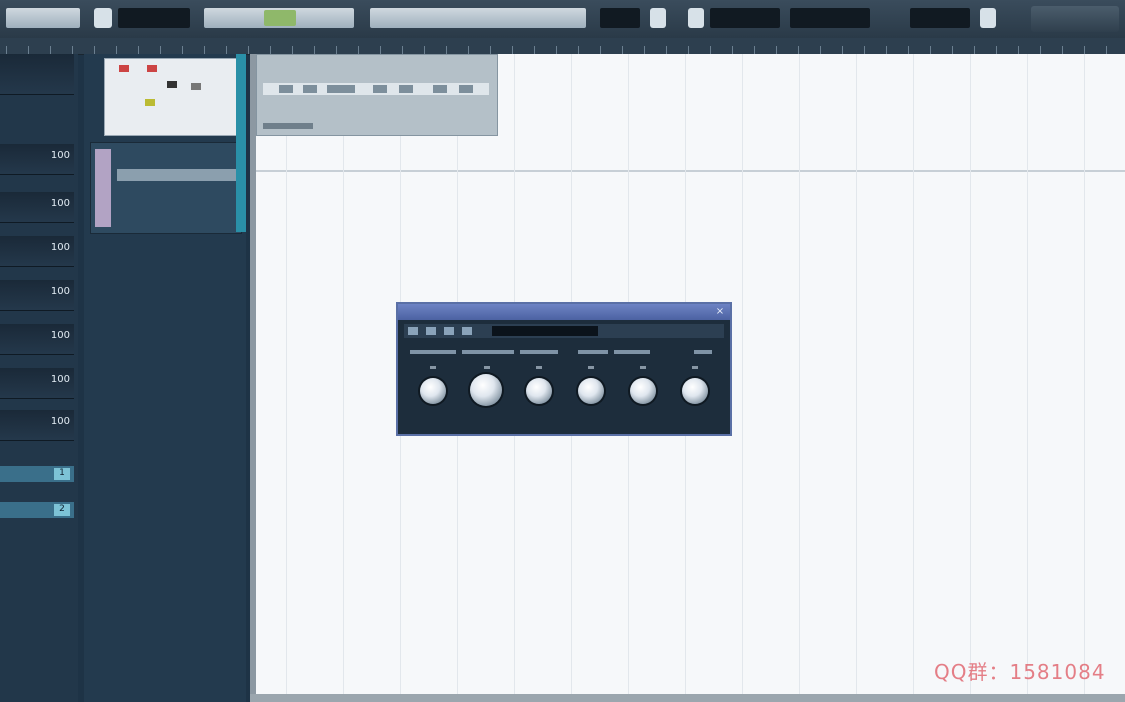 The height and width of the screenshot is (702, 1125). What do you see at coordinates (696, 18) in the screenshot?
I see `snap-button` at bounding box center [696, 18].